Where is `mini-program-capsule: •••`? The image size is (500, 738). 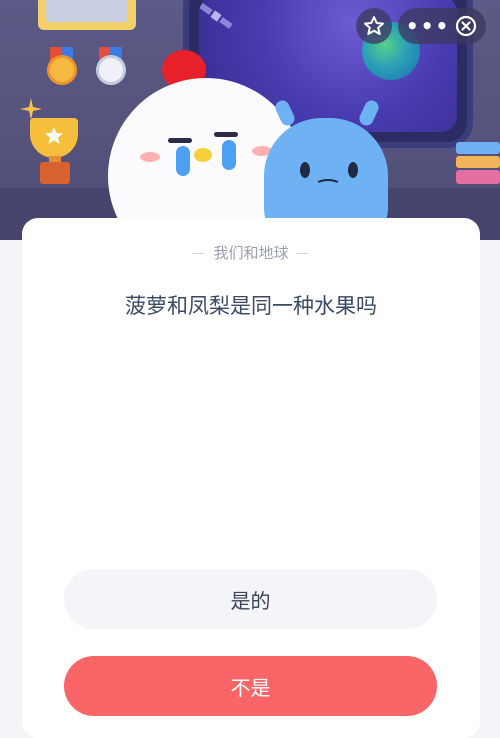 mini-program-capsule: ••• is located at coordinates (442, 26).